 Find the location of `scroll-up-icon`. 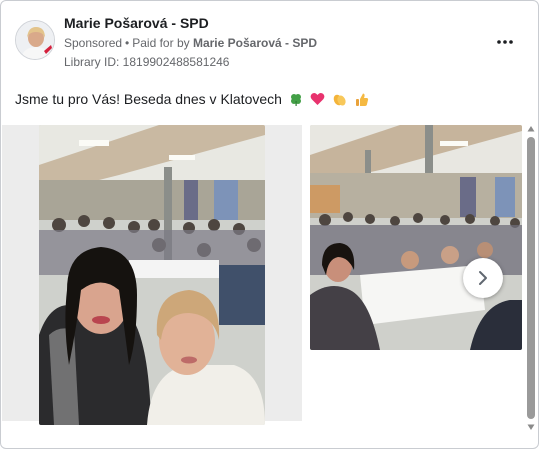

scroll-up-icon is located at coordinates (531, 129).